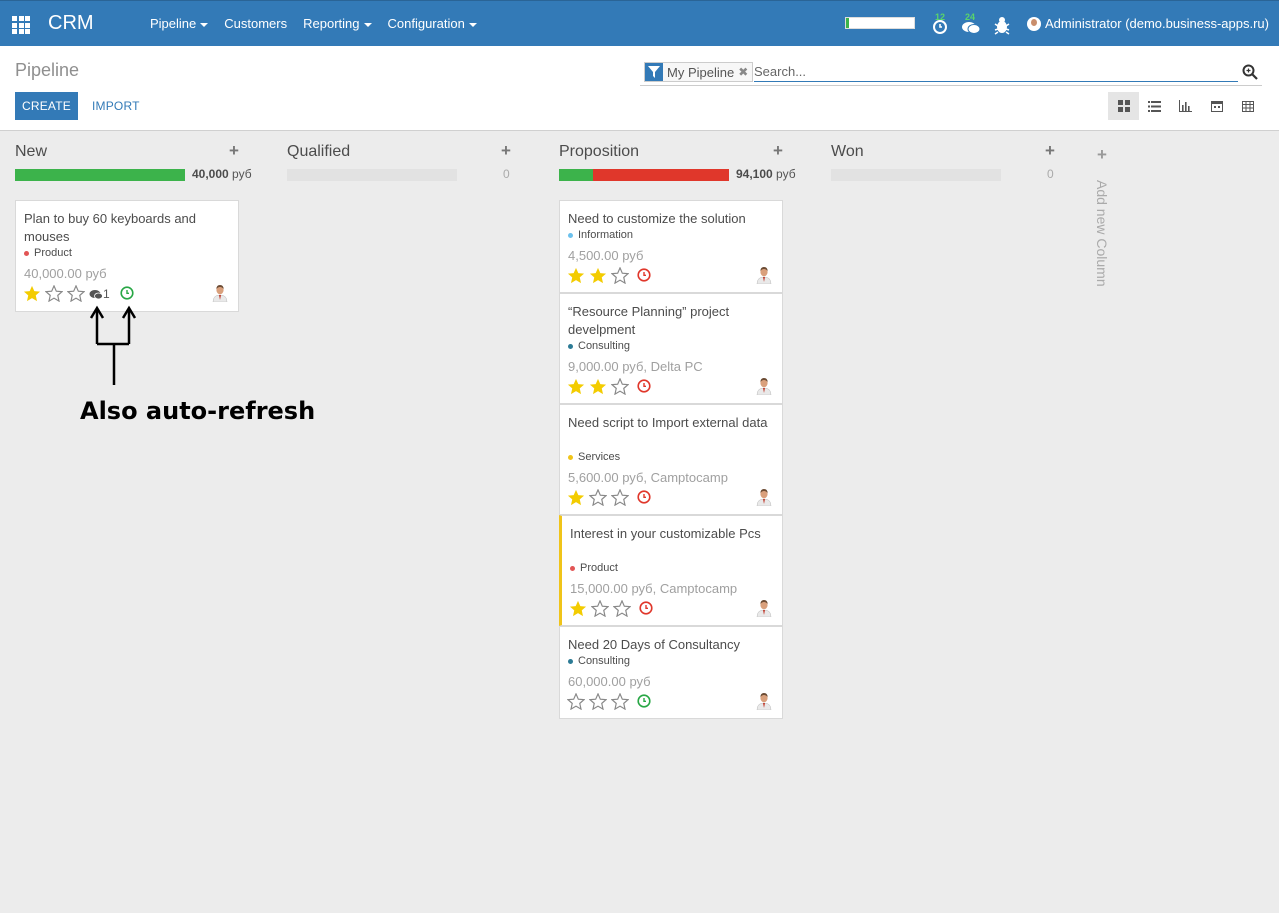  What do you see at coordinates (880, 23) in the screenshot?
I see `loading-progress-bar` at bounding box center [880, 23].